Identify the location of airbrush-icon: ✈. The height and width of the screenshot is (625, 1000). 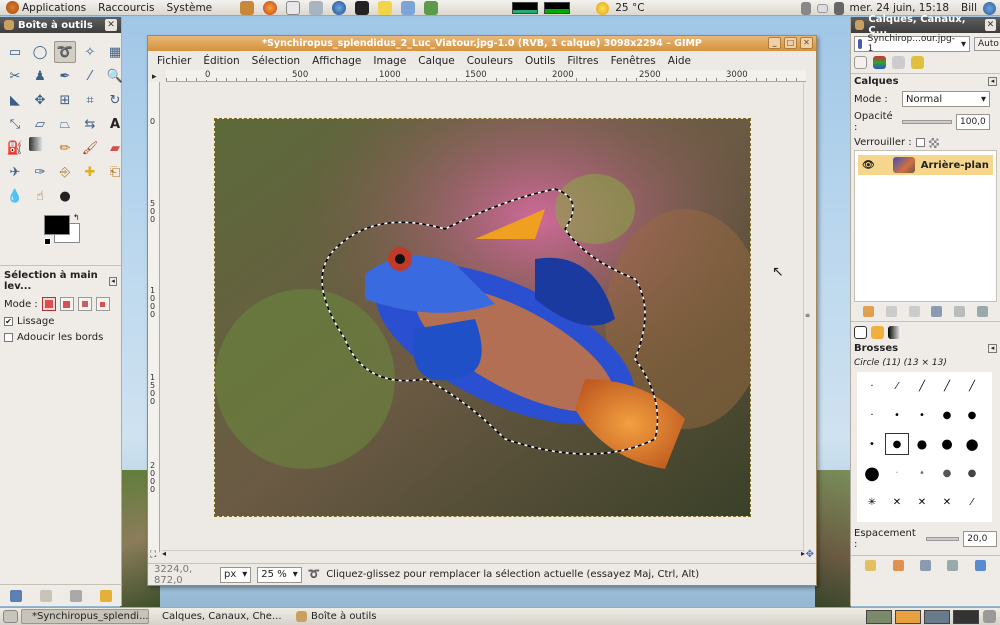
(15, 172).